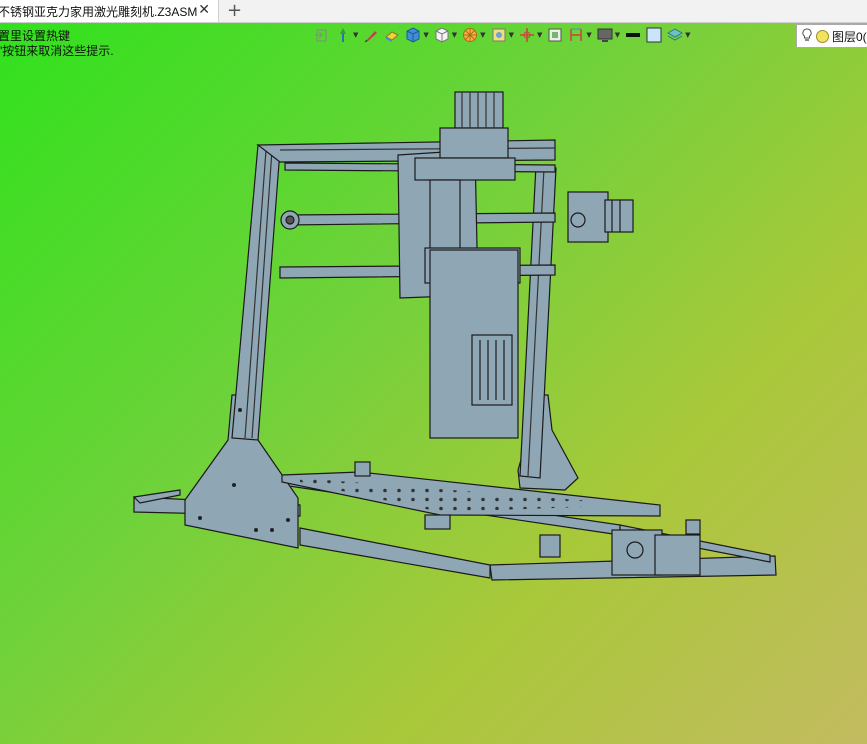 Image resolution: width=867 pixels, height=744 pixels. What do you see at coordinates (578, 220) in the screenshot?
I see `x-coupler` at bounding box center [578, 220].